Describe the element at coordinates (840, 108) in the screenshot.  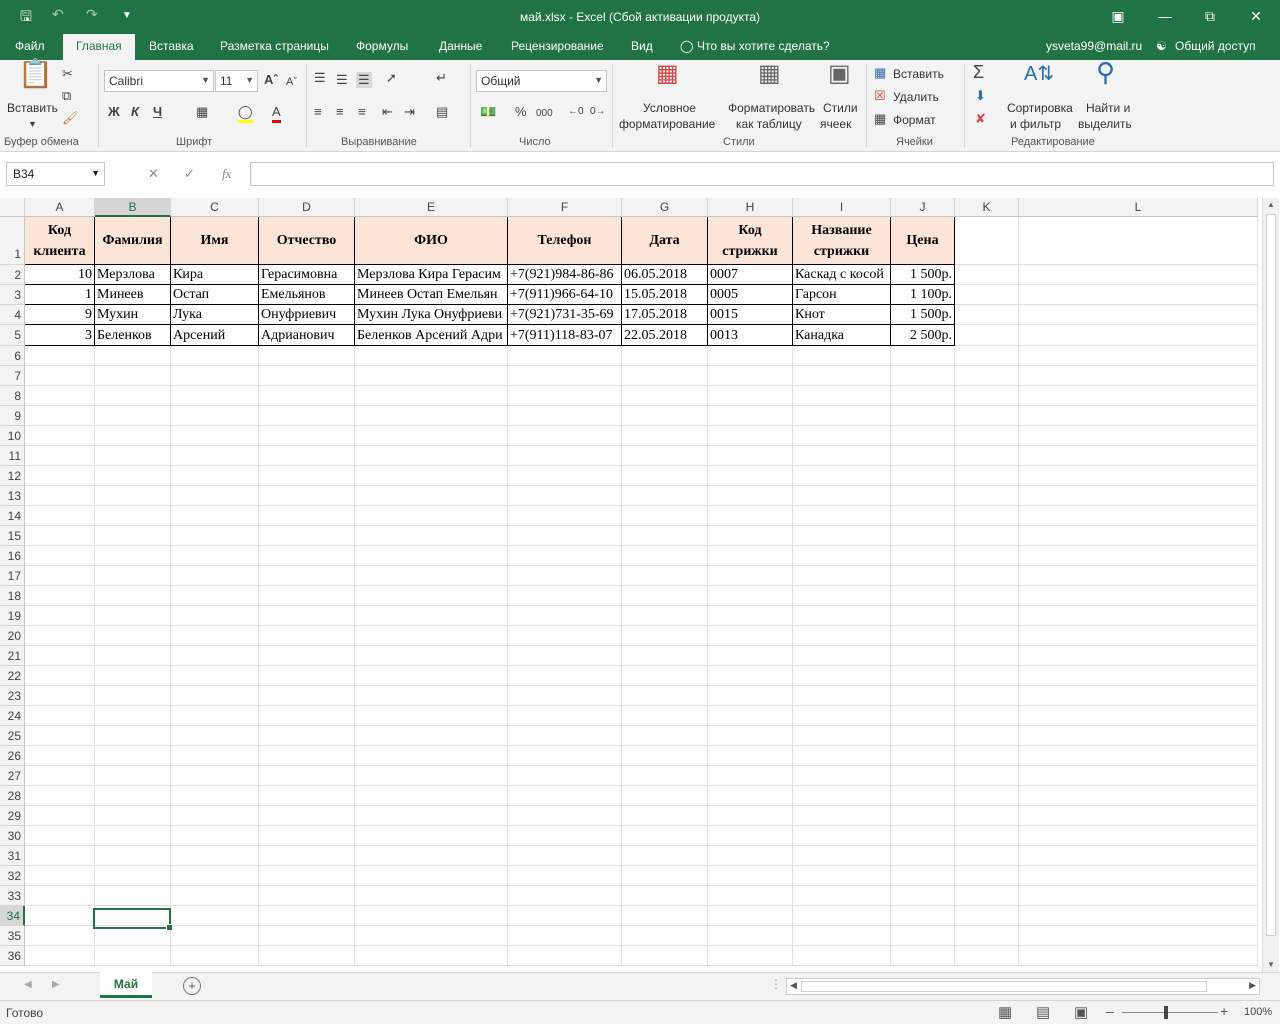
I see `cell-styles-label-1: Стили` at that location.